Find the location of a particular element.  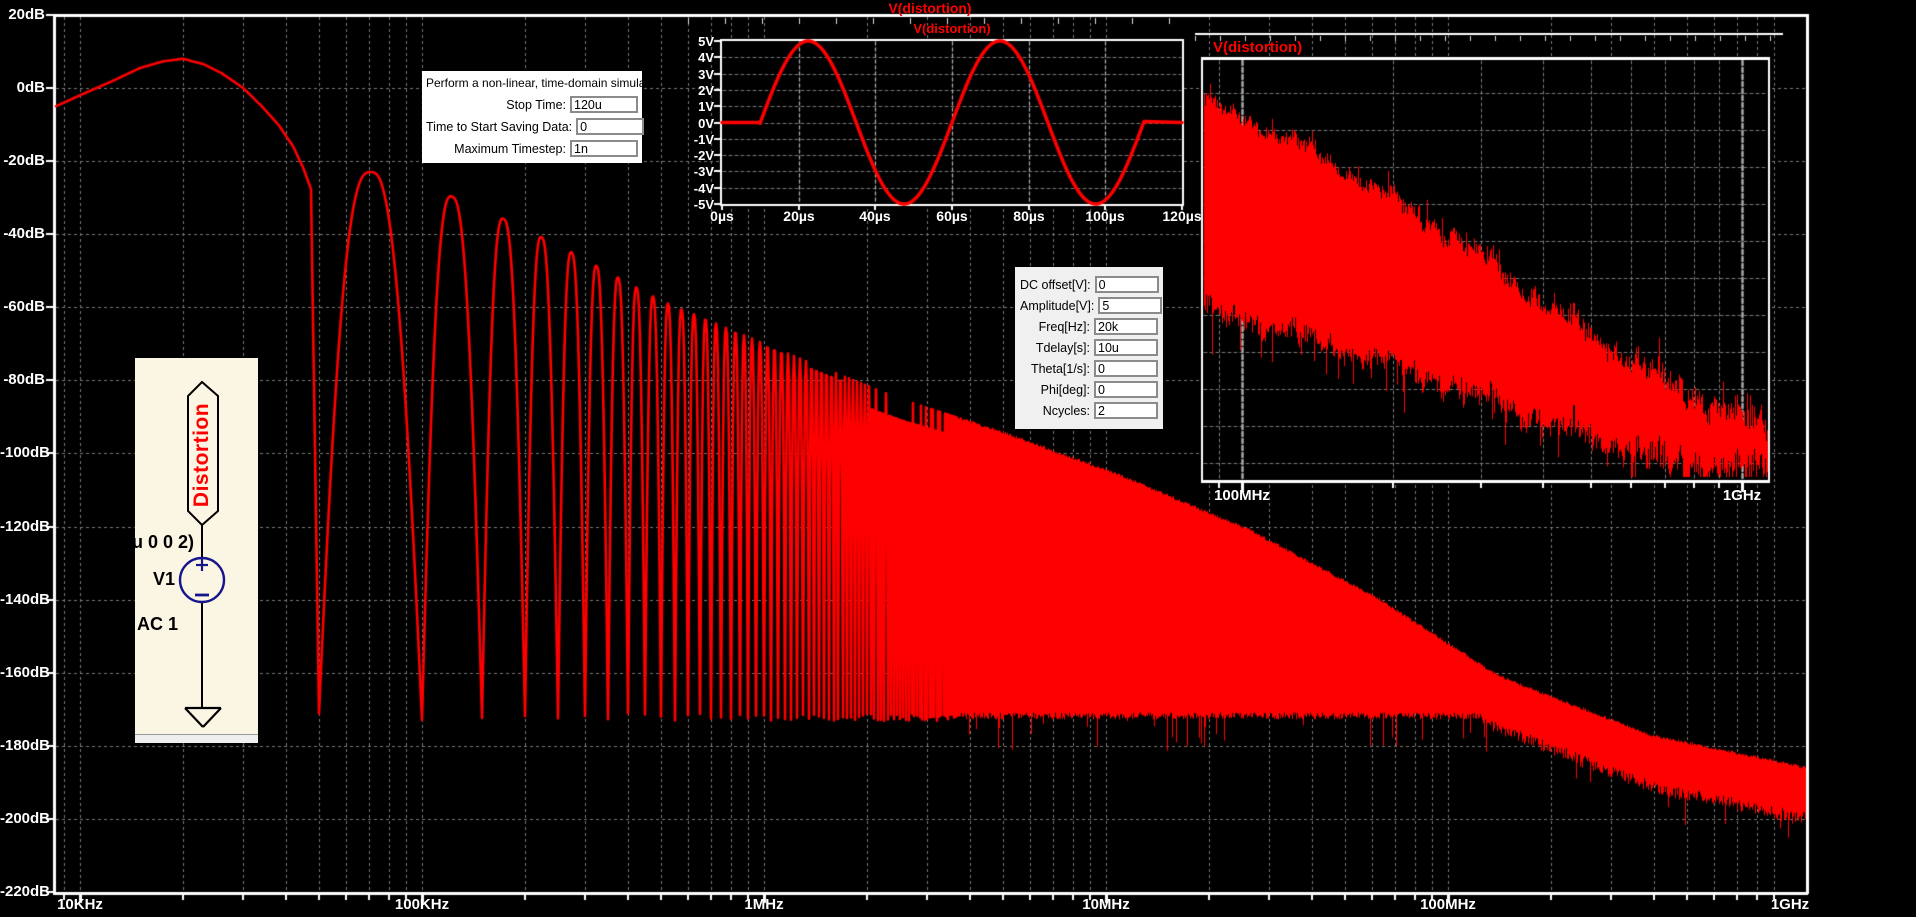

param-field-row: Amplitude[V]: is located at coordinates (1091, 305).